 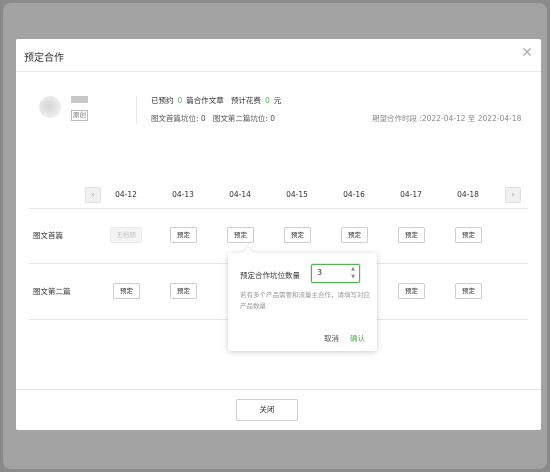 What do you see at coordinates (267, 410) in the screenshot?
I see `close-button: 关闭` at bounding box center [267, 410].